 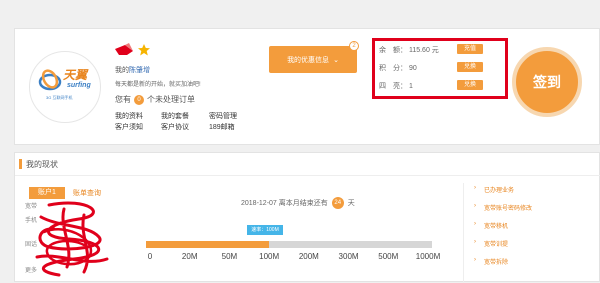 I want to click on business-item-label: 宽带训提, so click(x=496, y=245).